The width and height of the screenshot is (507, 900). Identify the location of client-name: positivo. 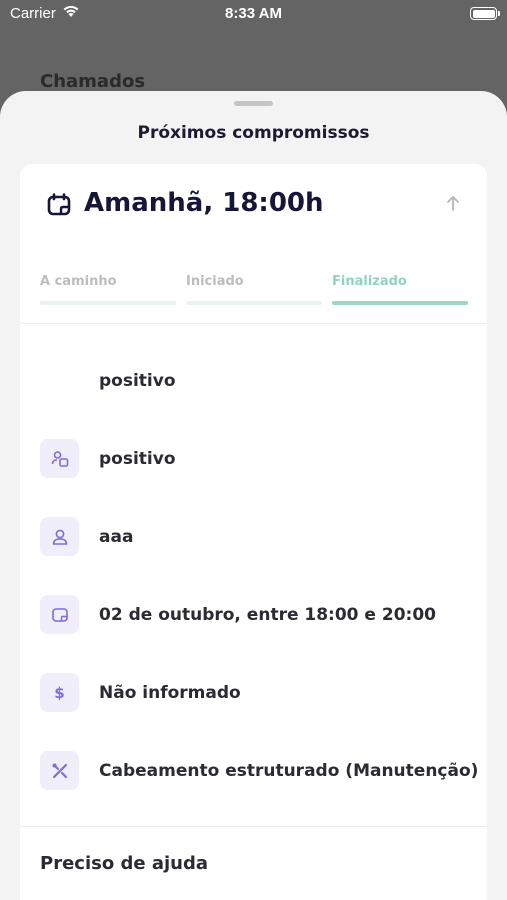
(137, 381).